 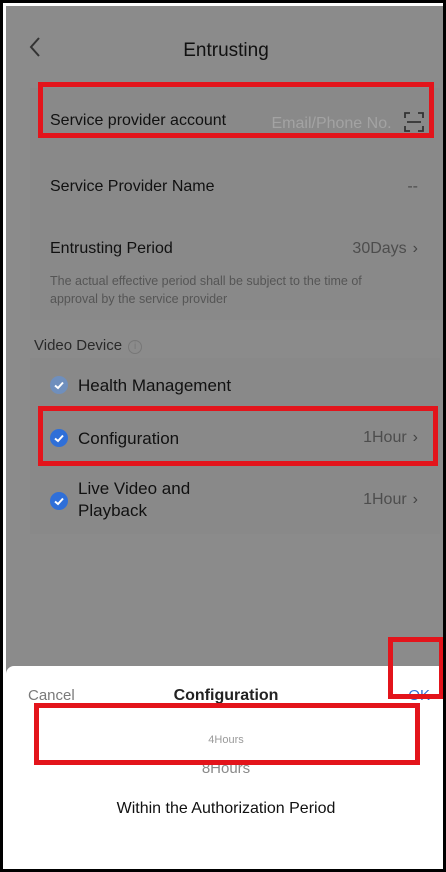 I want to click on picker-option-selected: Within the Authorization Period, so click(x=224, y=809).